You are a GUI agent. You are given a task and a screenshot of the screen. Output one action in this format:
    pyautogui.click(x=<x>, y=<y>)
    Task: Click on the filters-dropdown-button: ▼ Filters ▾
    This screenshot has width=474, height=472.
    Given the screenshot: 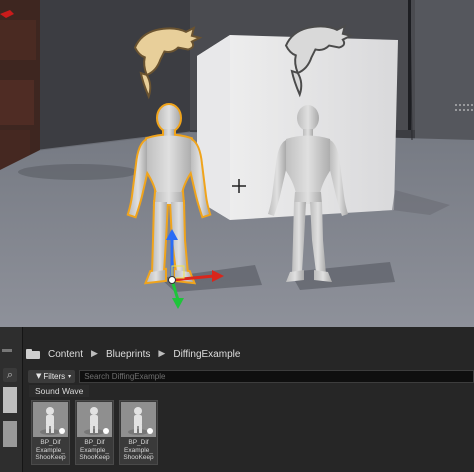 What is the action you would take?
    pyautogui.click(x=52, y=376)
    